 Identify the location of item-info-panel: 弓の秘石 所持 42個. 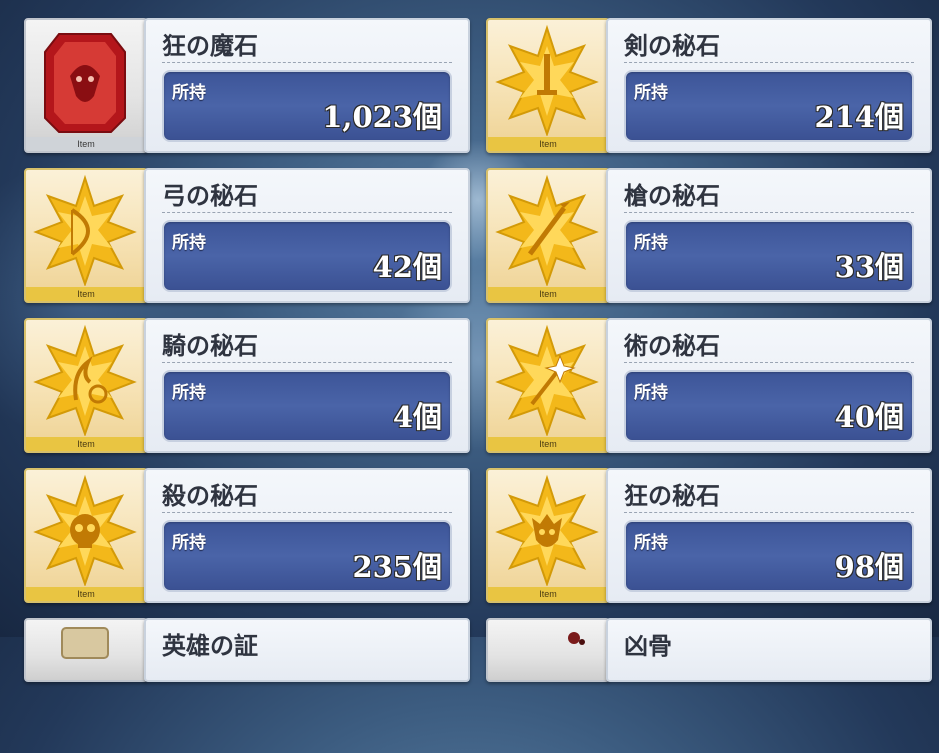
(307, 235).